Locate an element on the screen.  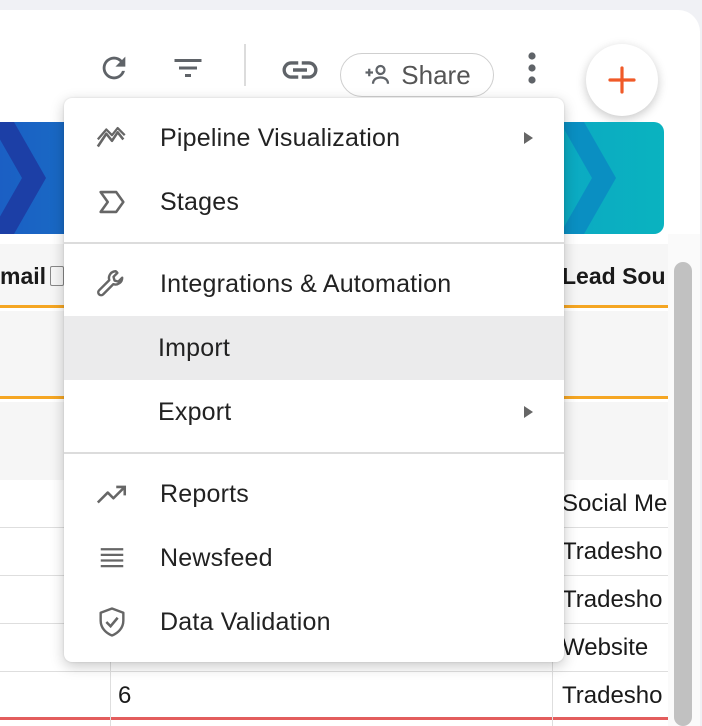
cell-lead-source: Website is located at coordinates (615, 648).